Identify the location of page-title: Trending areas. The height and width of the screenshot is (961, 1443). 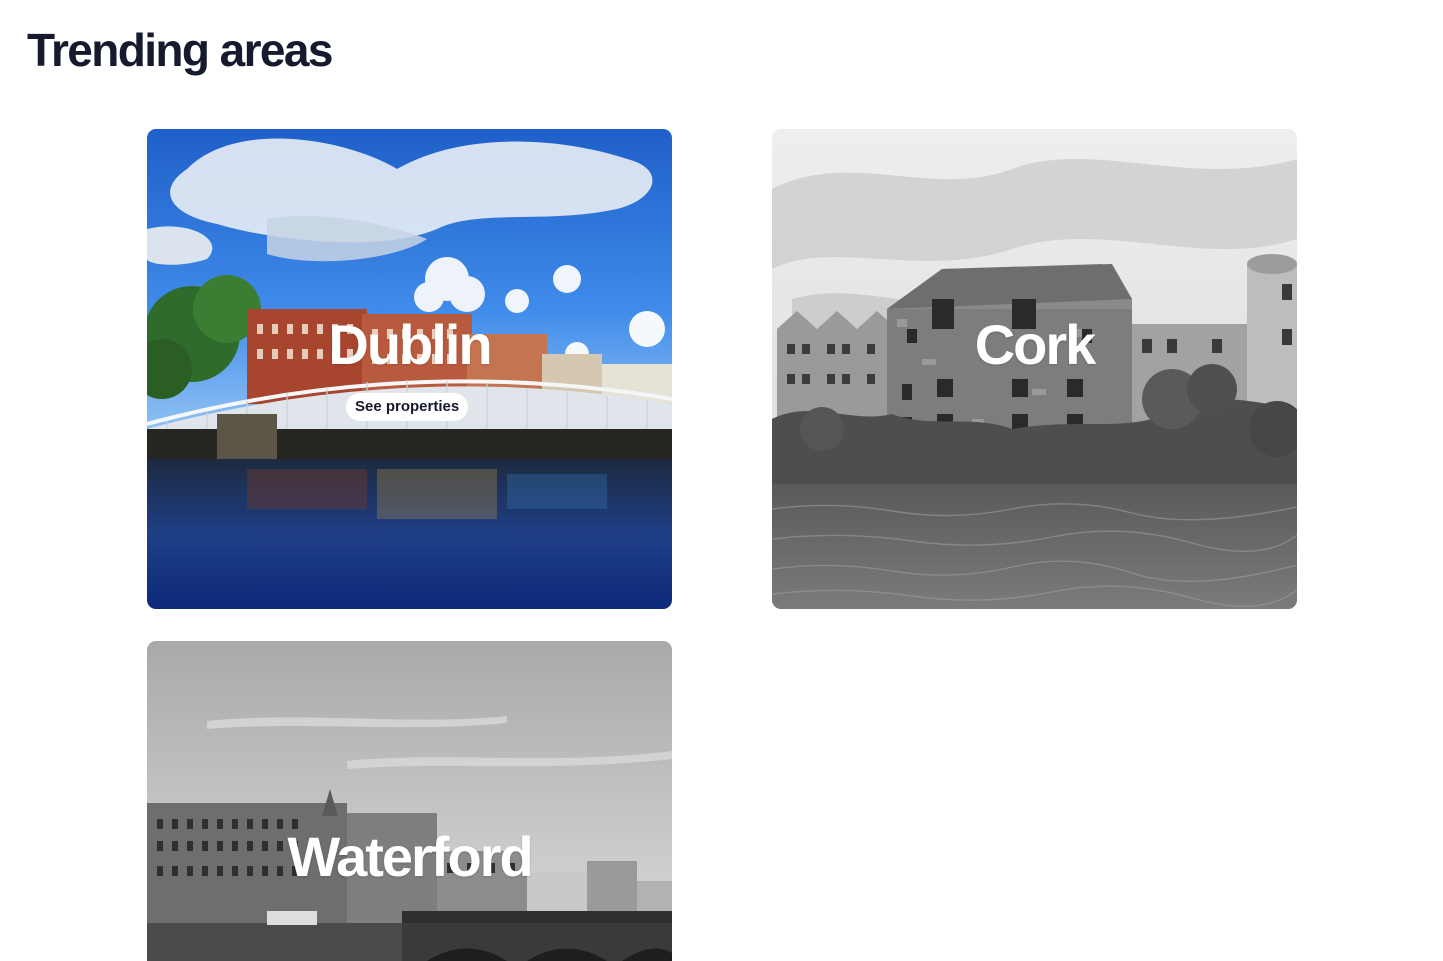
(180, 50).